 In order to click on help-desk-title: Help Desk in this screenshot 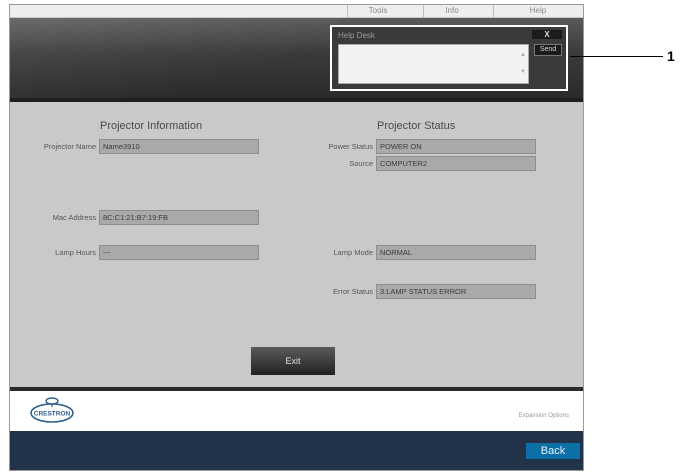, I will do `click(356, 35)`.